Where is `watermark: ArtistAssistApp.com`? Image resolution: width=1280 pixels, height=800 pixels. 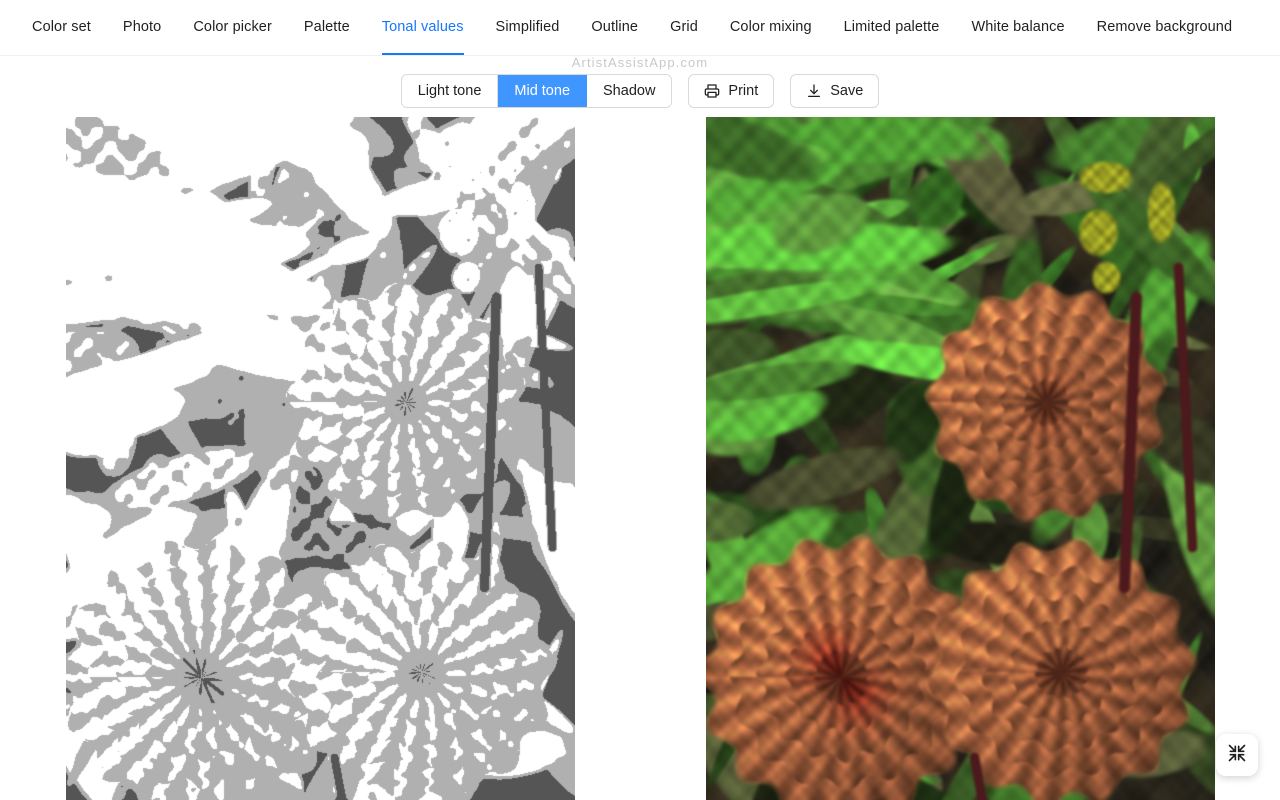 watermark: ArtistAssistApp.com is located at coordinates (640, 62).